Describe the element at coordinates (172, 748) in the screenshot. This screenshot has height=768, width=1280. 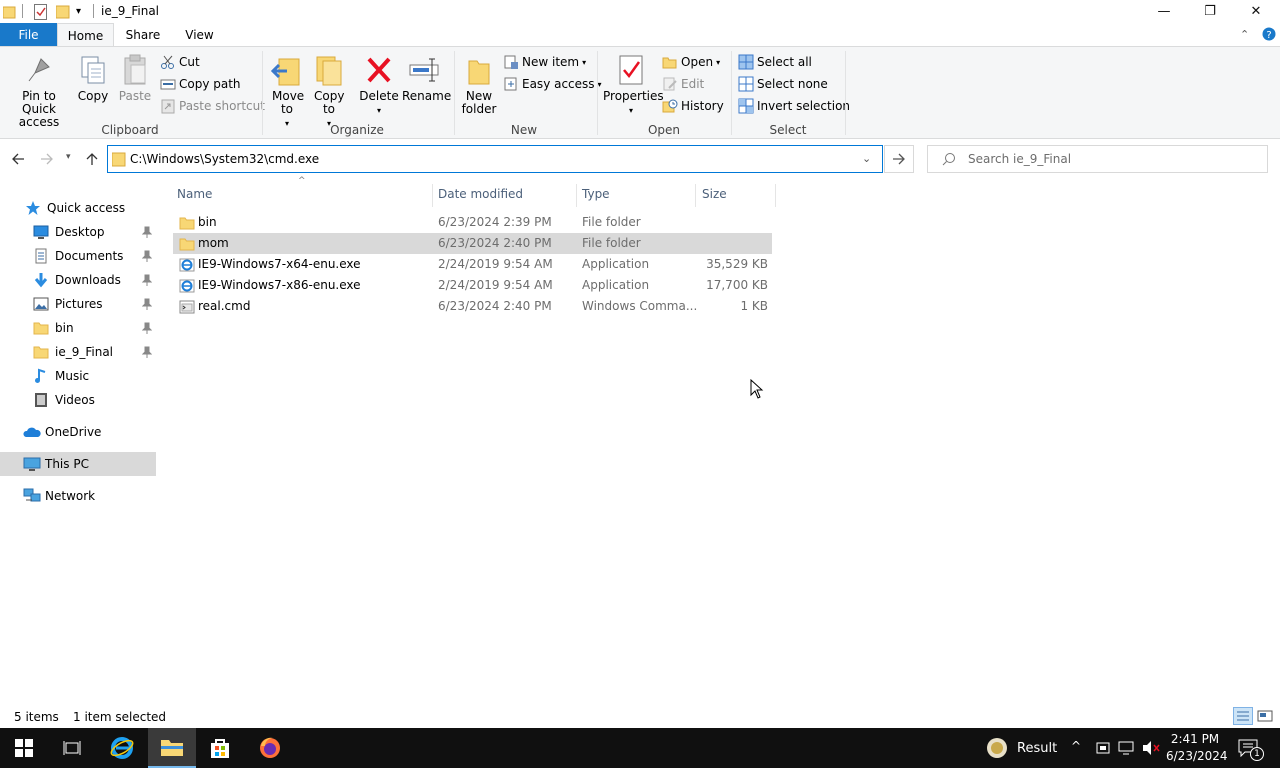
I see `taskbar-file-explorer` at that location.